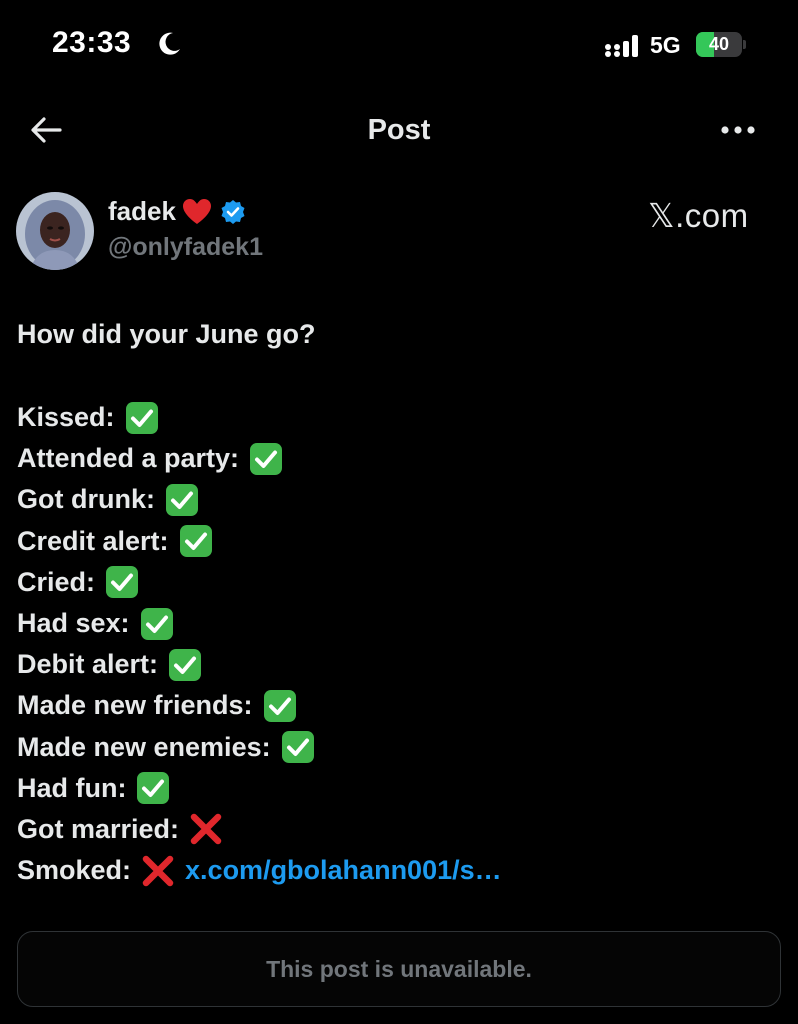 The height and width of the screenshot is (1024, 798). Describe the element at coordinates (185, 247) in the screenshot. I see `author-handle: @onlyfadek1` at that location.